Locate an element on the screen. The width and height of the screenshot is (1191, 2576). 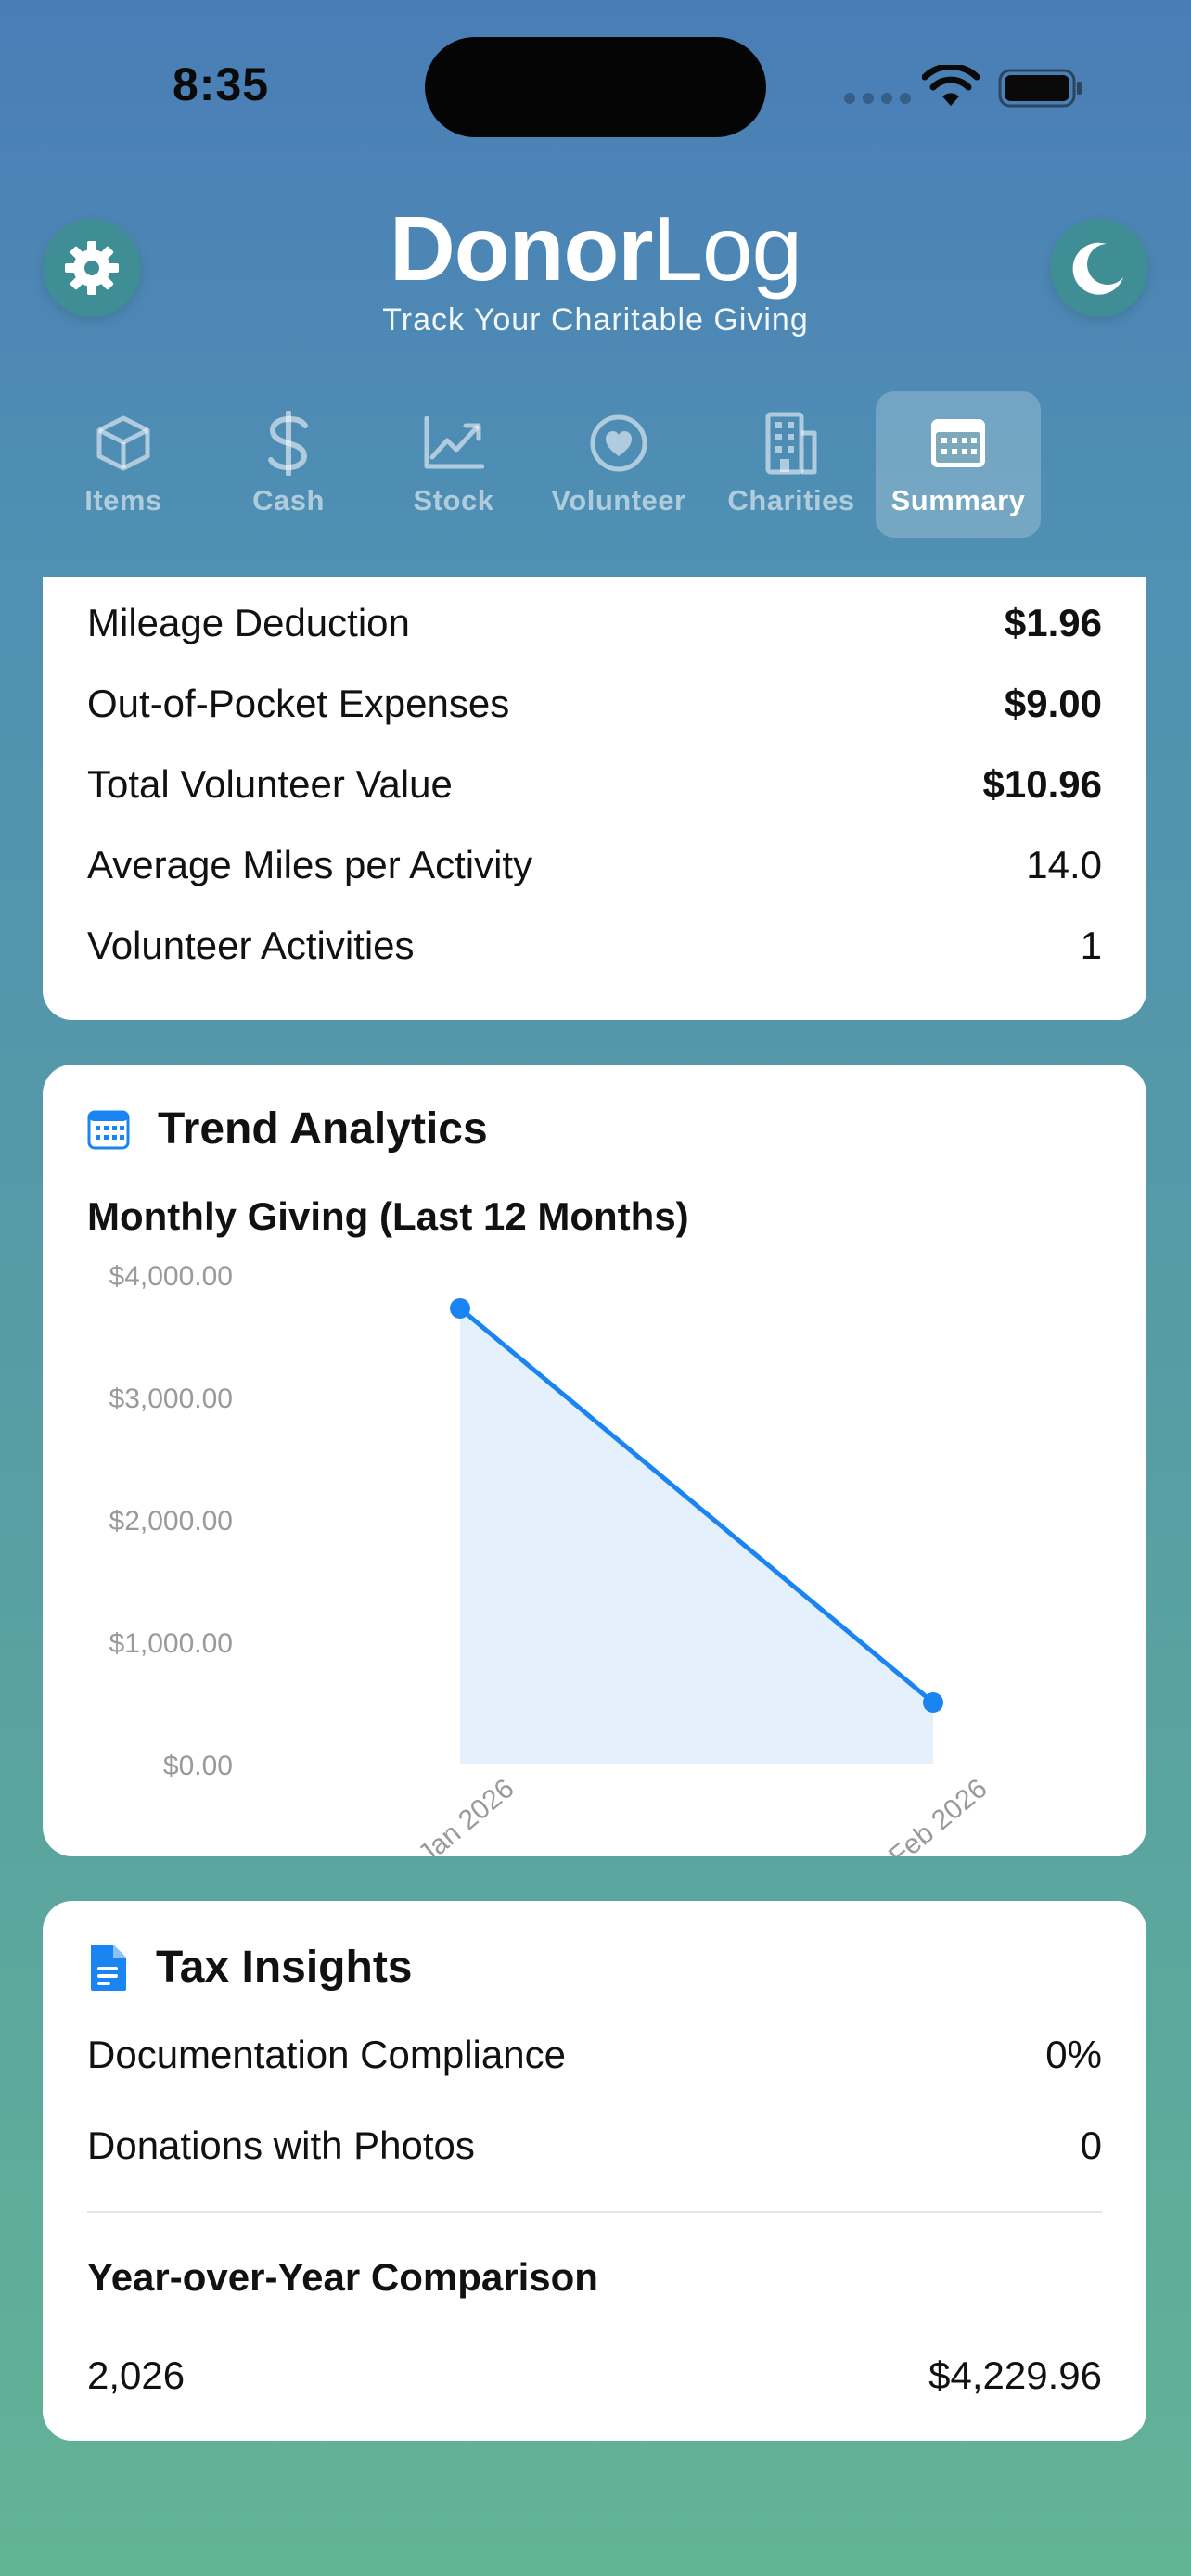
tab-label: Items is located at coordinates (123, 500).